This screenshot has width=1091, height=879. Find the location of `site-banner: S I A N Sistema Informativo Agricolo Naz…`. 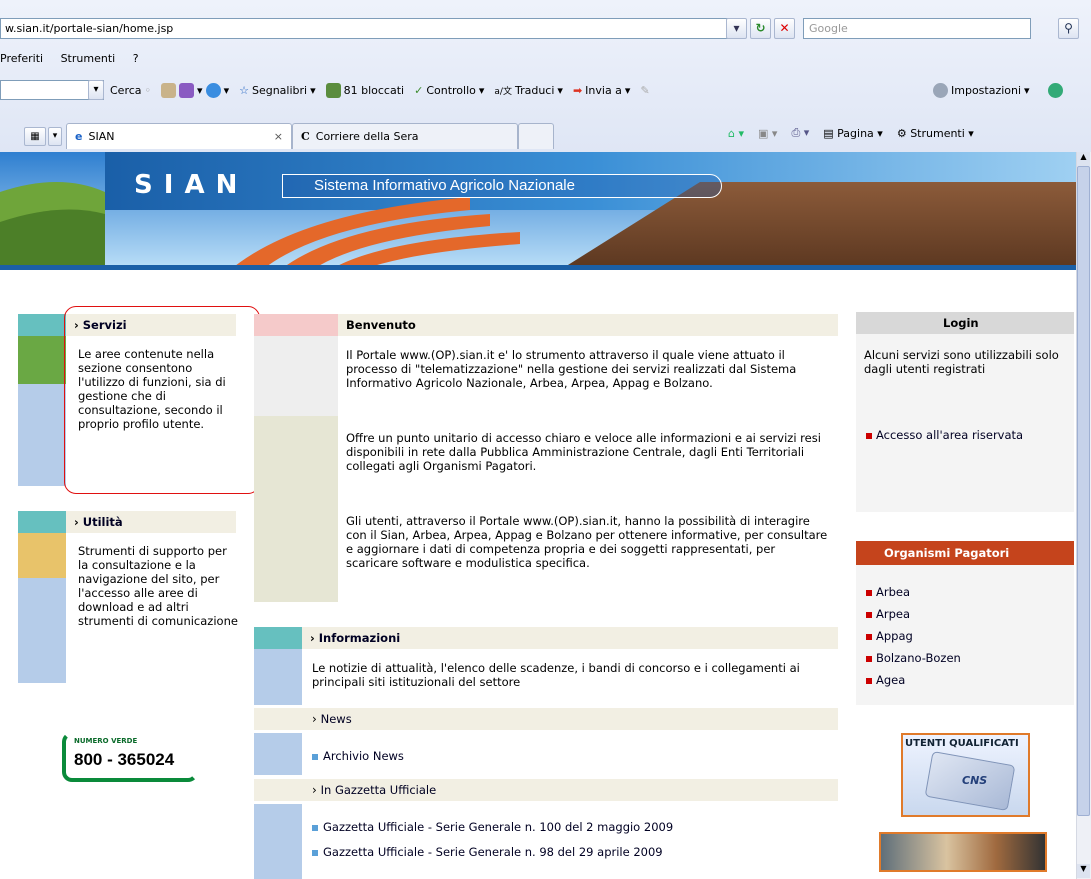

site-banner: S I A N Sistema Informativo Agricolo Naz… is located at coordinates (538, 211).